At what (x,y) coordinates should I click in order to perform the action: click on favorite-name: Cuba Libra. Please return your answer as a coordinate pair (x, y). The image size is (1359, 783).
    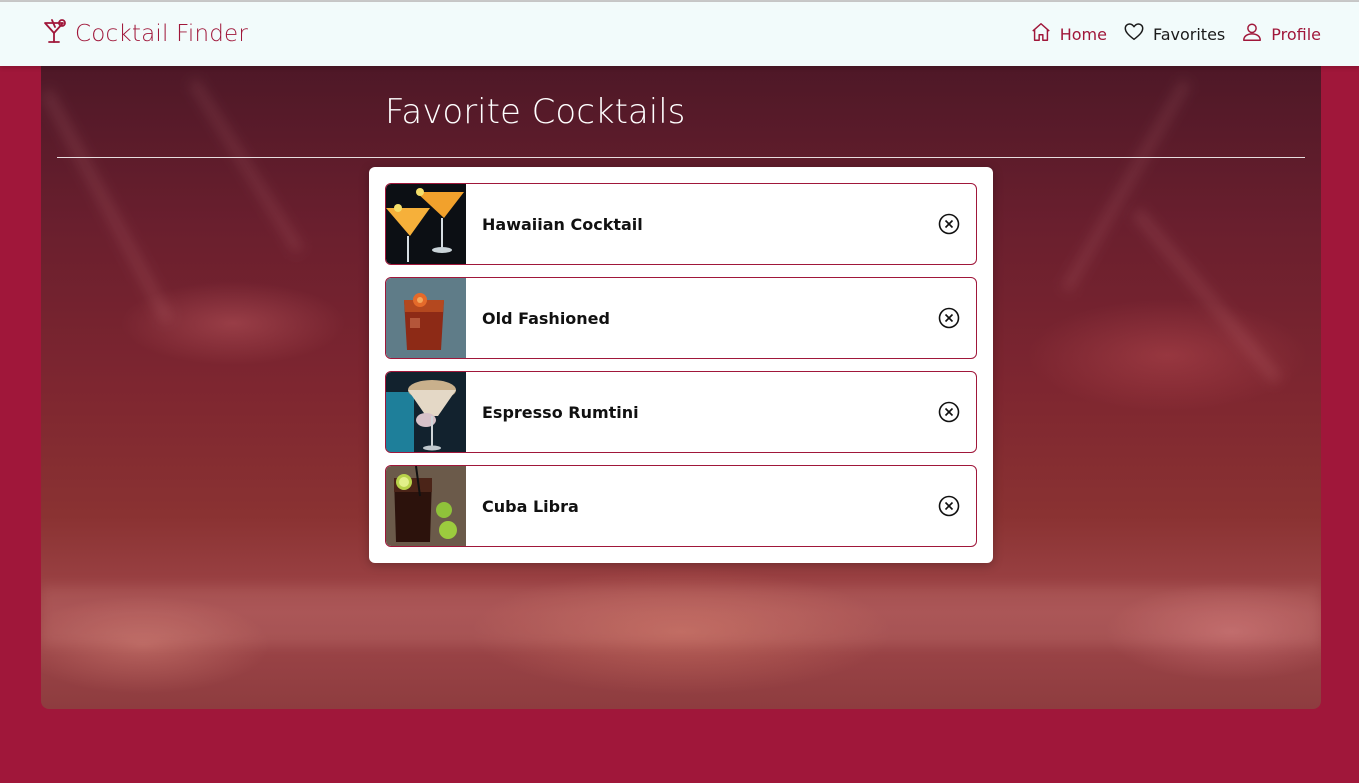
    Looking at the image, I should click on (530, 506).